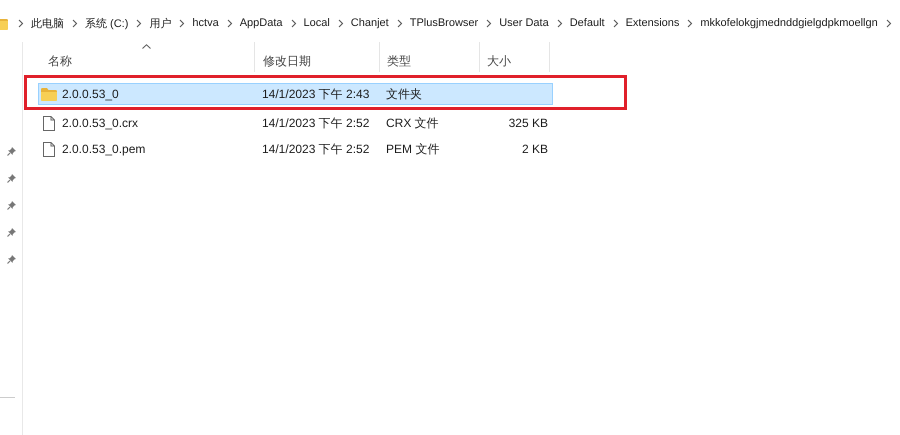  What do you see at coordinates (317, 57) in the screenshot?
I see `column-header: 修改日期` at bounding box center [317, 57].